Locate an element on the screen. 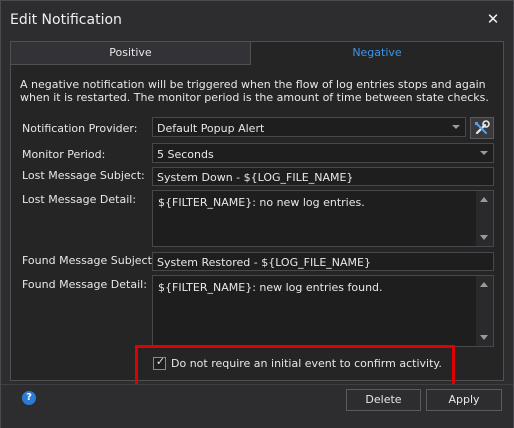 The height and width of the screenshot is (428, 514). lost-subject-label: Lost Message Subject: is located at coordinates (83, 175).